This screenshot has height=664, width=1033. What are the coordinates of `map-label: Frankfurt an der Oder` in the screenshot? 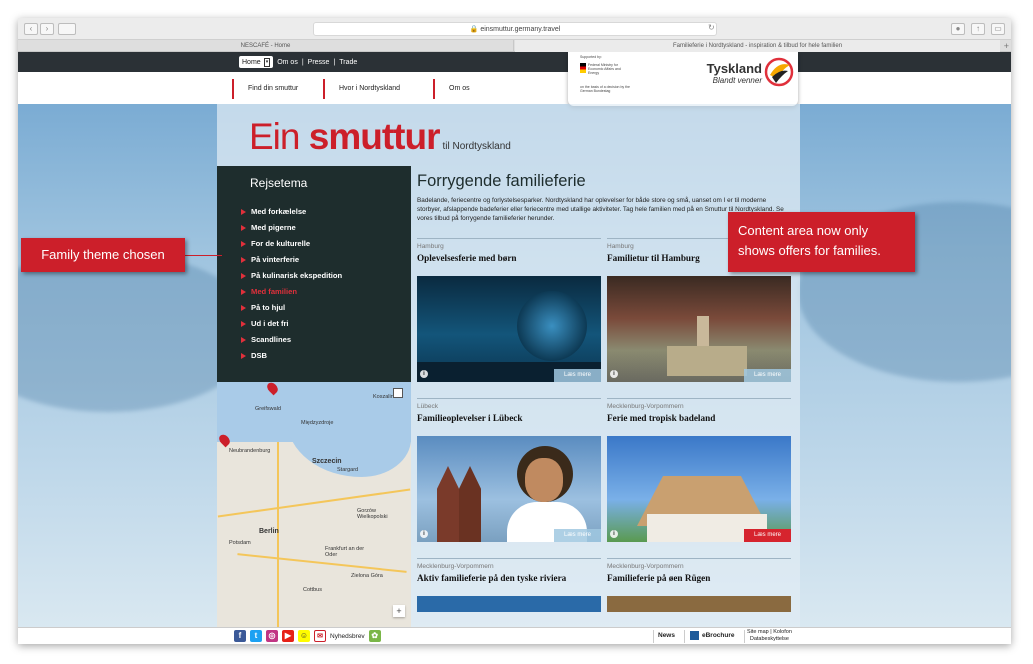 It's located at (345, 552).